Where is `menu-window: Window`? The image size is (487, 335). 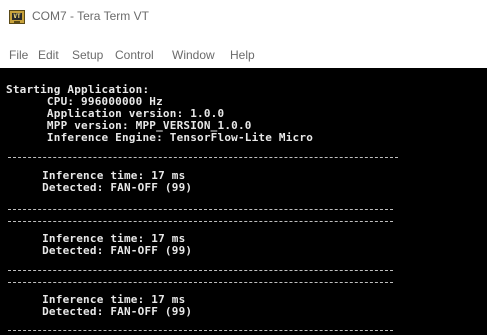
menu-window: Window is located at coordinates (193, 55).